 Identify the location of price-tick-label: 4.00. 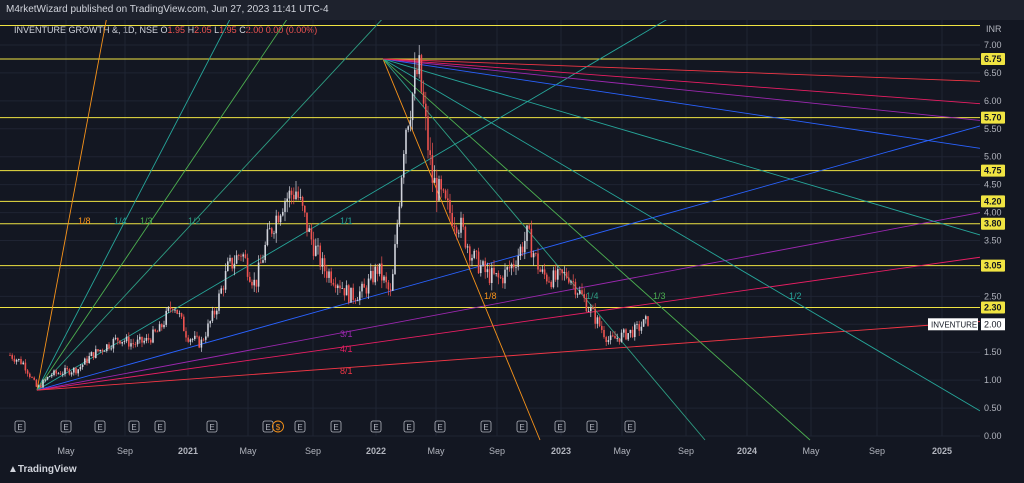
(993, 213).